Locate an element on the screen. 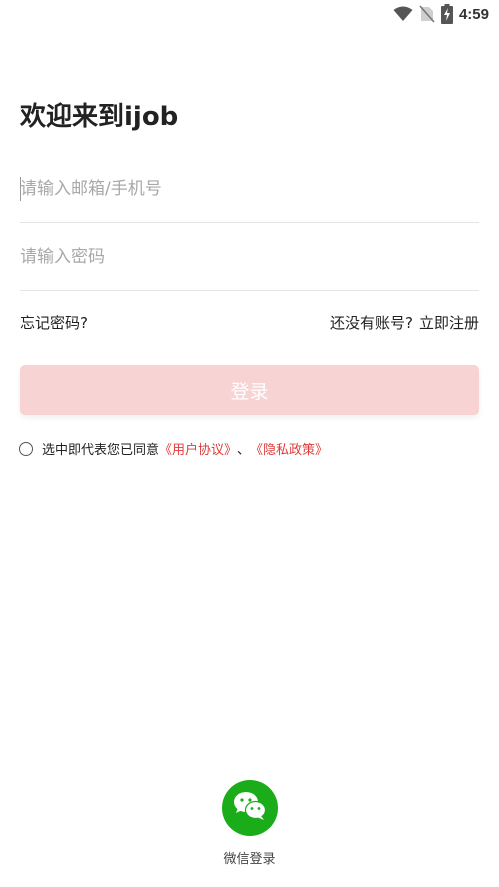  wechat-login-button is located at coordinates (249, 808).